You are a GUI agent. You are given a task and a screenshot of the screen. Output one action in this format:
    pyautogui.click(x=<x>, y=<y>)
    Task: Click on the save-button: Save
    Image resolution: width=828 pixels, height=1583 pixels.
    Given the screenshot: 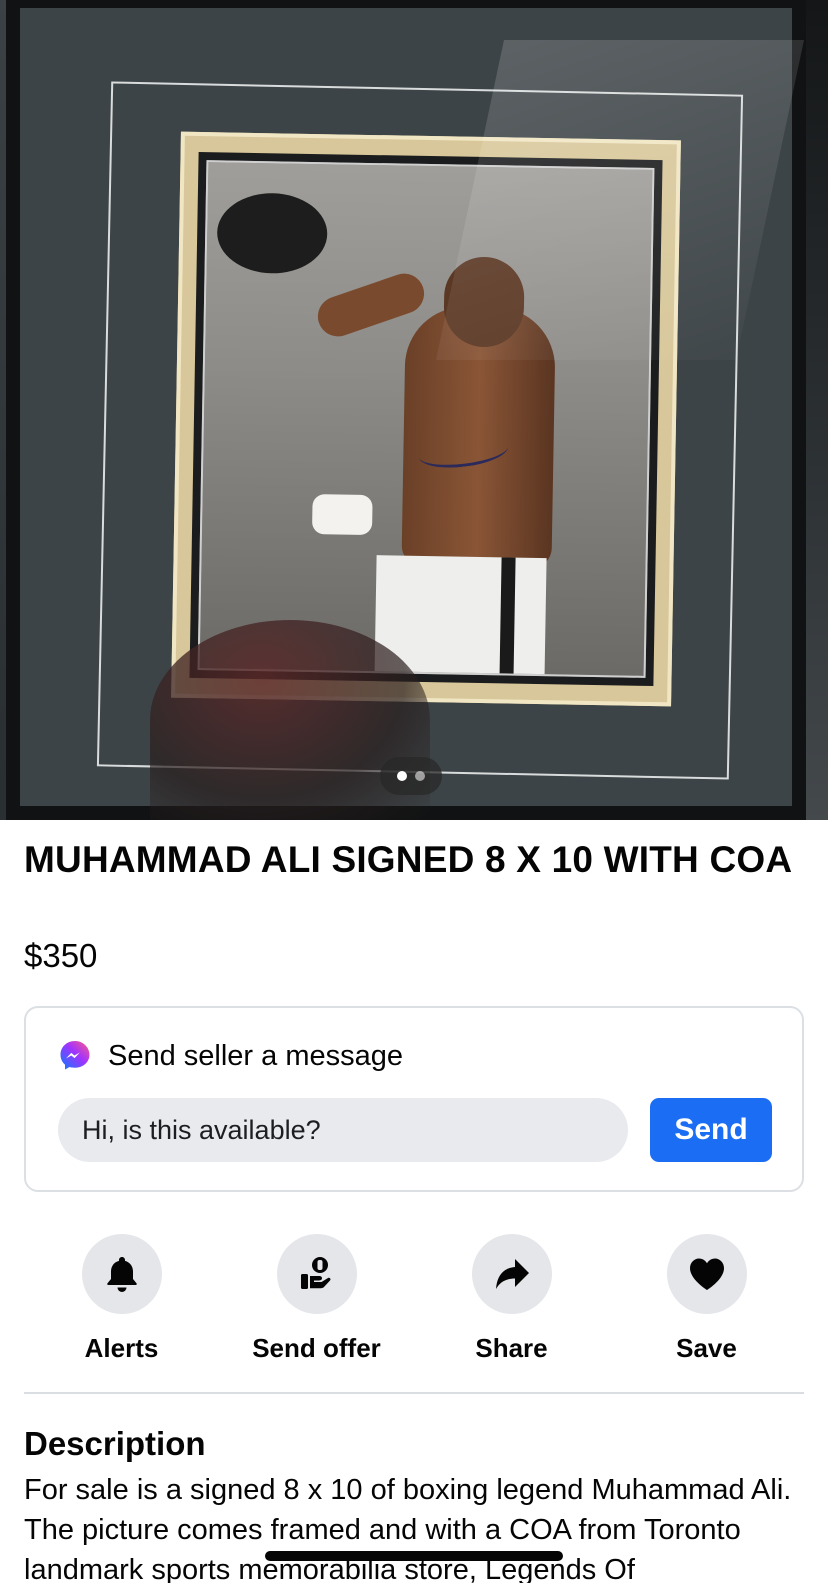 What is the action you would take?
    pyautogui.click(x=706, y=1299)
    